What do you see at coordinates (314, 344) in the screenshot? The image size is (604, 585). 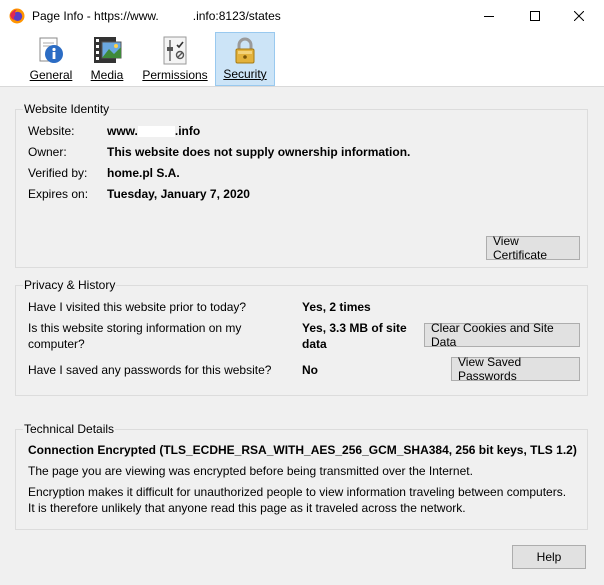 I see `storing-answer-line2: data` at bounding box center [314, 344].